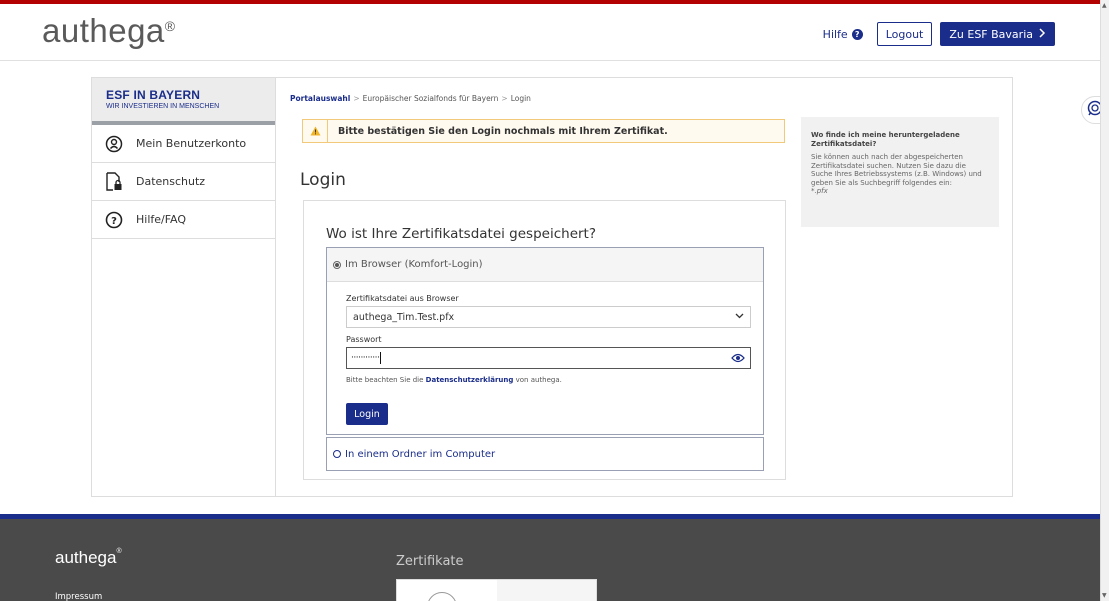  What do you see at coordinates (109, 31) in the screenshot?
I see `authega-logo: authega®` at bounding box center [109, 31].